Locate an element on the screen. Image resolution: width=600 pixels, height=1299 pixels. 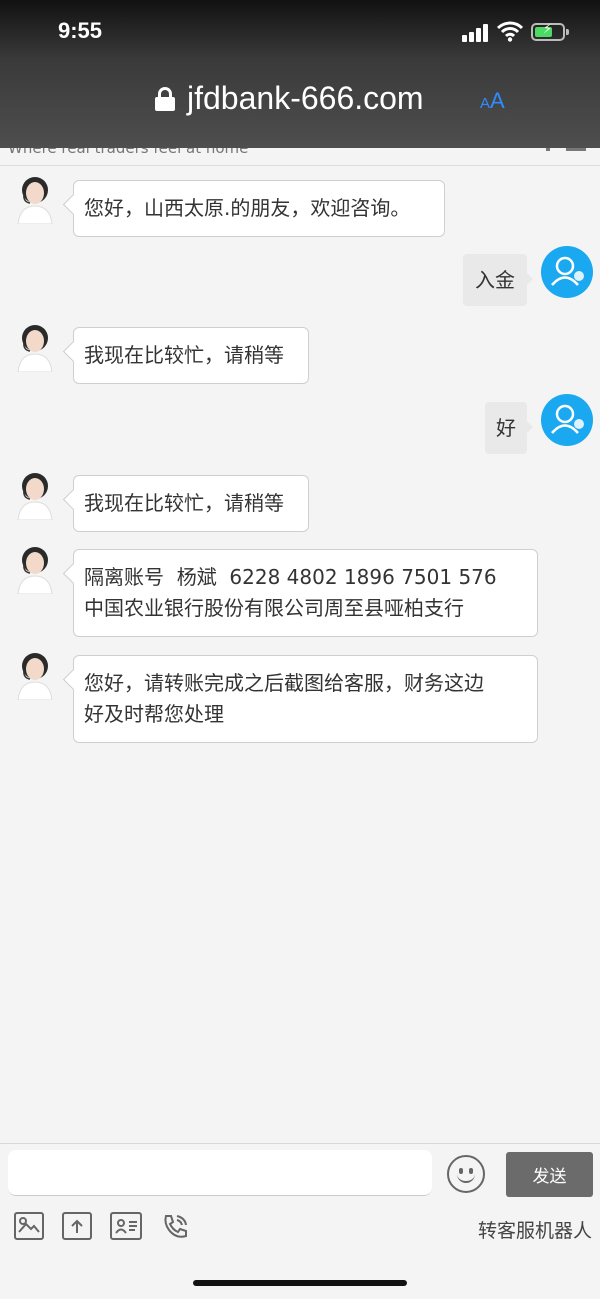
transfer-to-robot-link: 转客服机器人 is located at coordinates (535, 1229).